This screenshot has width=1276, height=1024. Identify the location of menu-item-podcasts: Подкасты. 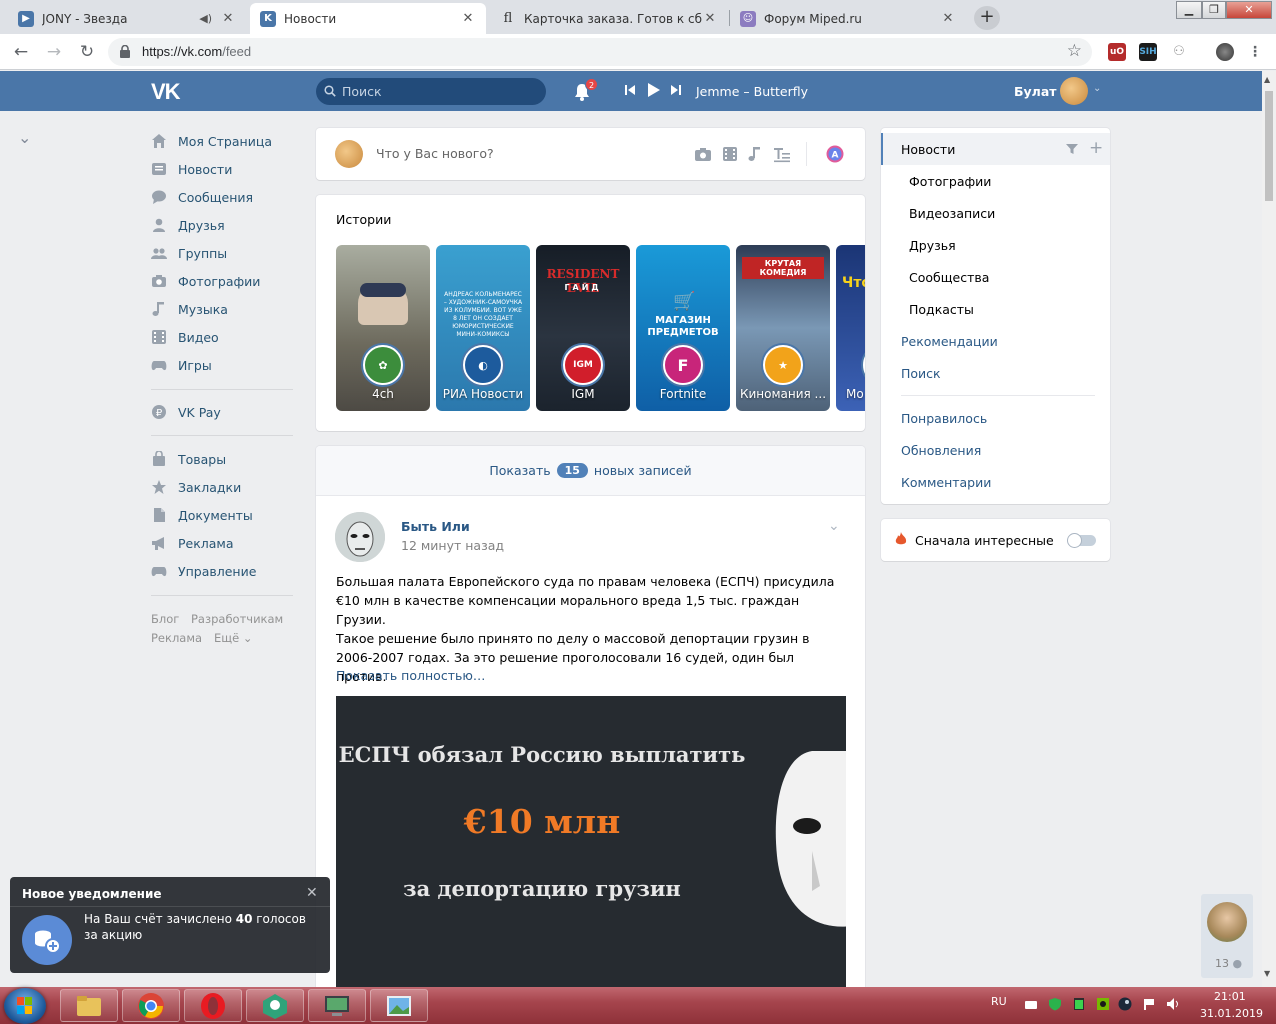
(995, 309).